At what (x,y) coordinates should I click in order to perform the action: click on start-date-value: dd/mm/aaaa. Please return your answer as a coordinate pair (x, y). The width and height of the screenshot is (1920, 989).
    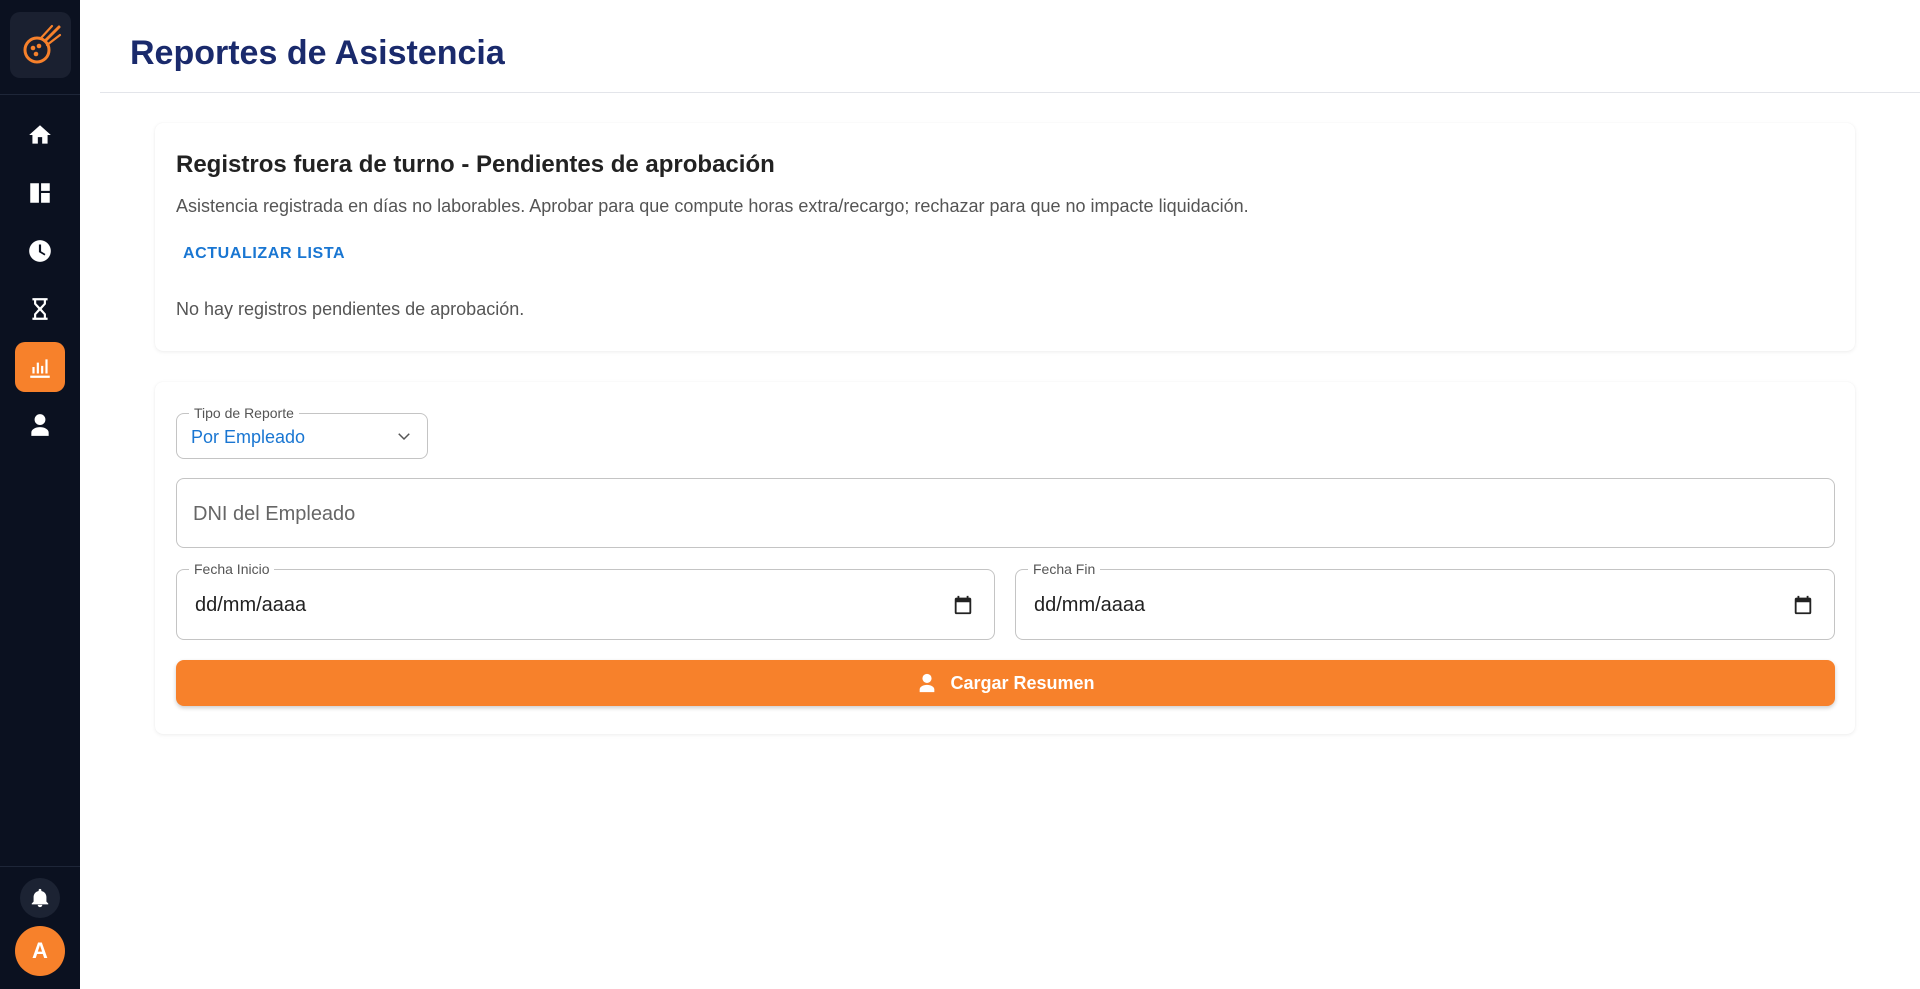
    Looking at the image, I should click on (251, 605).